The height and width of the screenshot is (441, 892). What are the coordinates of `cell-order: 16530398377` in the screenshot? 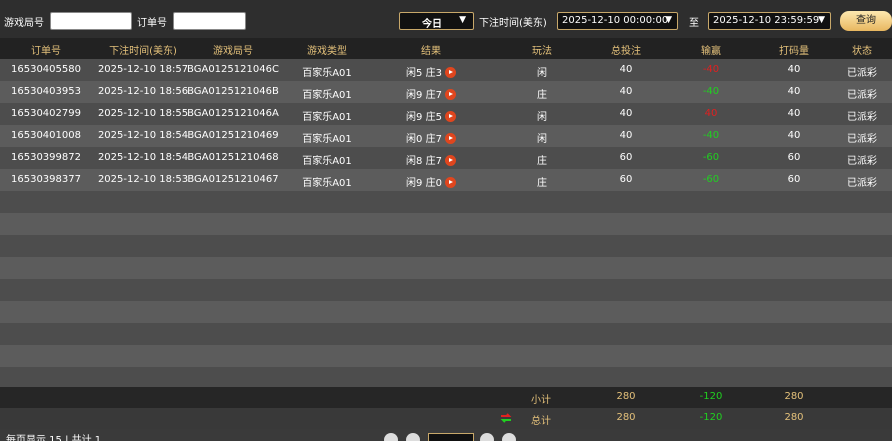 It's located at (46, 179).